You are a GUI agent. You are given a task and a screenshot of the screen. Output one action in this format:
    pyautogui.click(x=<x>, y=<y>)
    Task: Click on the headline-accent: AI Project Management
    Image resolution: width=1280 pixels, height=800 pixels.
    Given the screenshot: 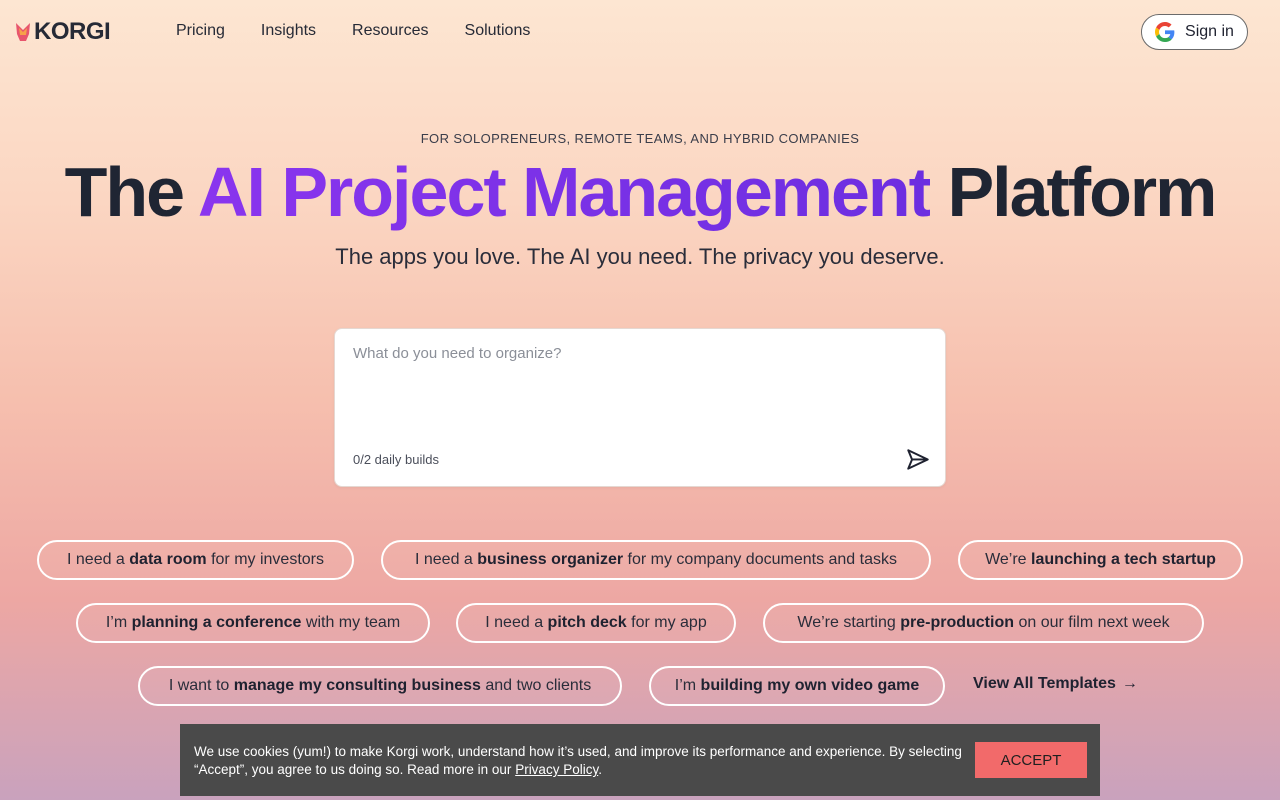 What is the action you would take?
    pyautogui.click(x=564, y=192)
    